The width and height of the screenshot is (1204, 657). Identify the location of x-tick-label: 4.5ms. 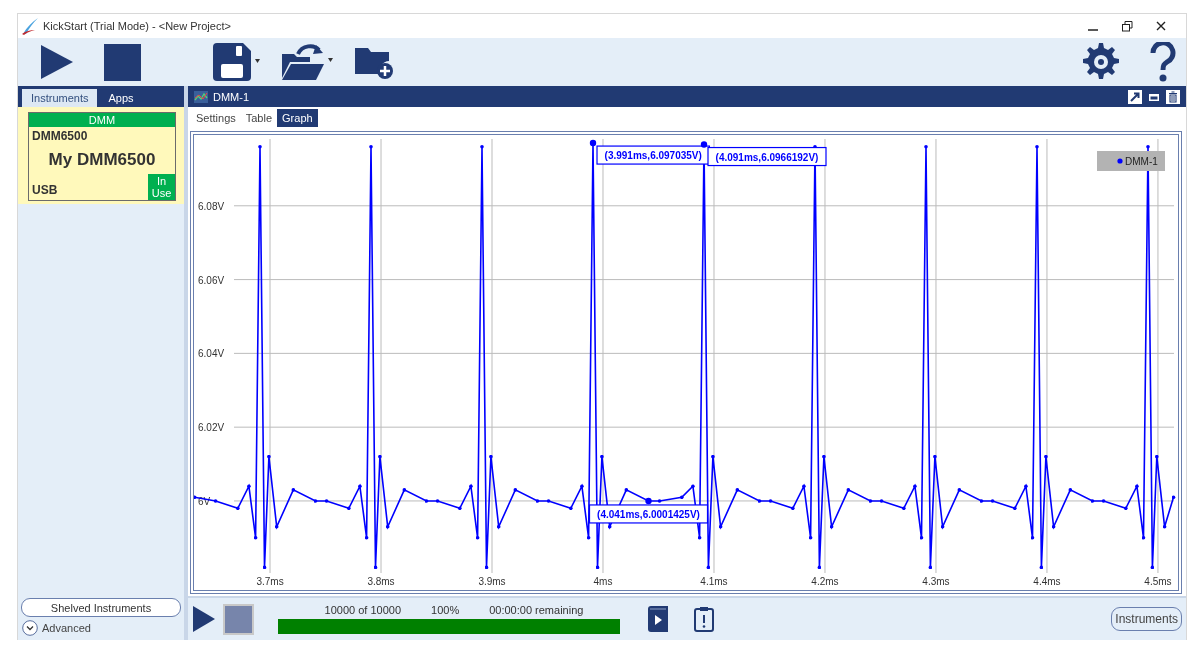
(1158, 581).